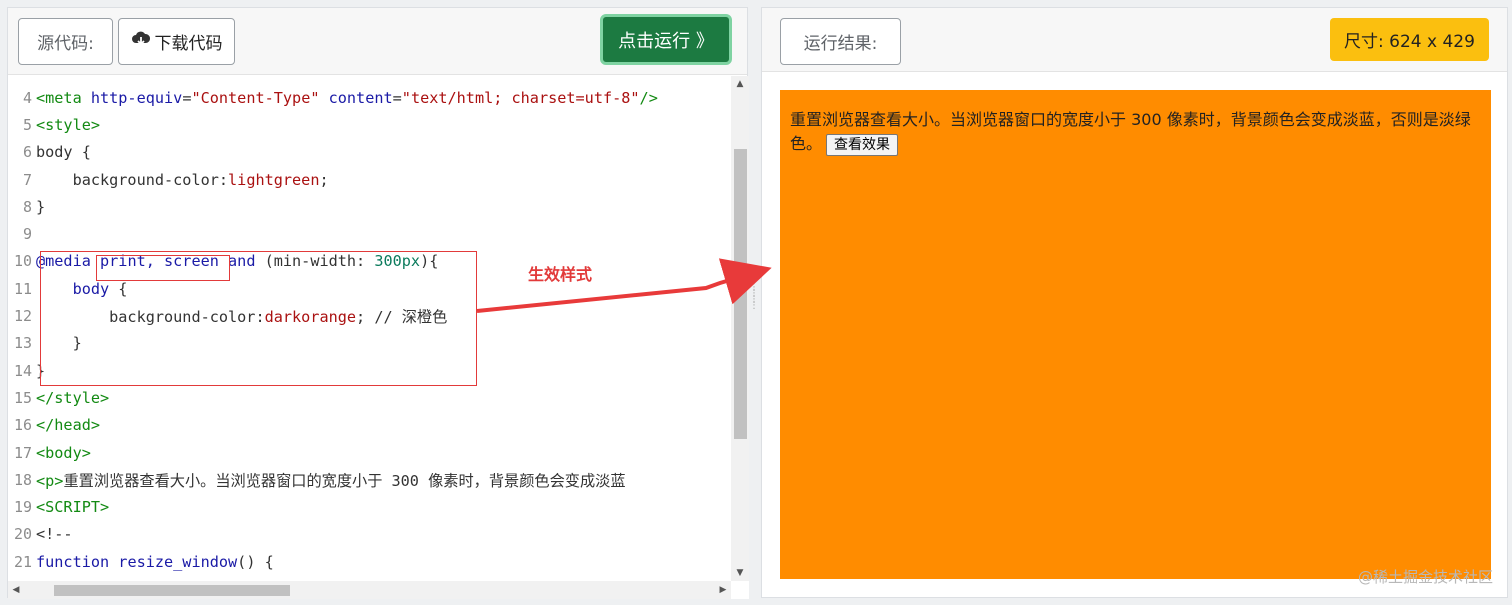  Describe the element at coordinates (22, 452) in the screenshot. I see `line-number: 17` at that location.